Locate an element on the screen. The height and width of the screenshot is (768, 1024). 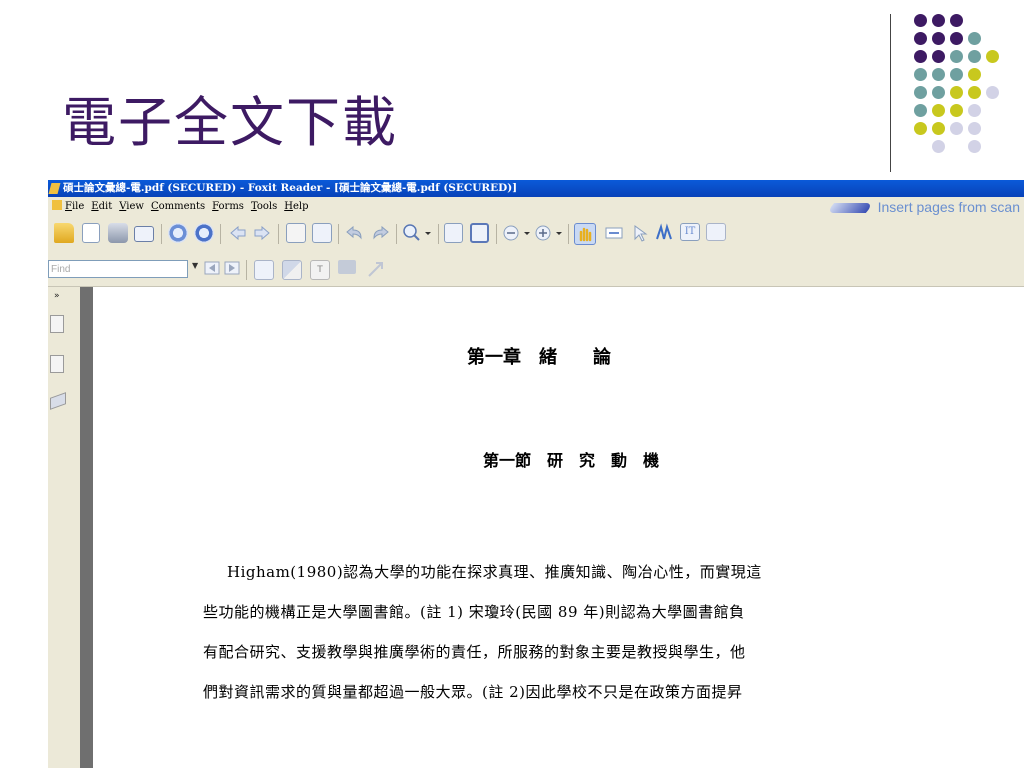
undo-icon is located at coordinates (355, 233).